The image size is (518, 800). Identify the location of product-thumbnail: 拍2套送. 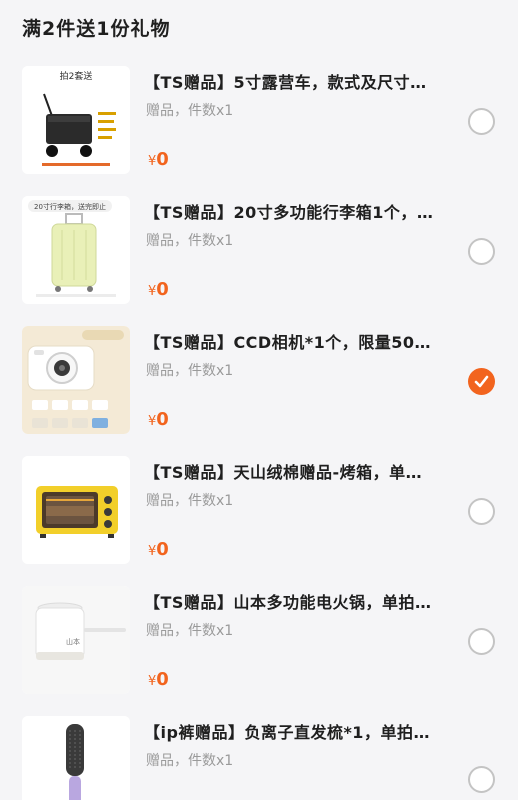
(76, 120).